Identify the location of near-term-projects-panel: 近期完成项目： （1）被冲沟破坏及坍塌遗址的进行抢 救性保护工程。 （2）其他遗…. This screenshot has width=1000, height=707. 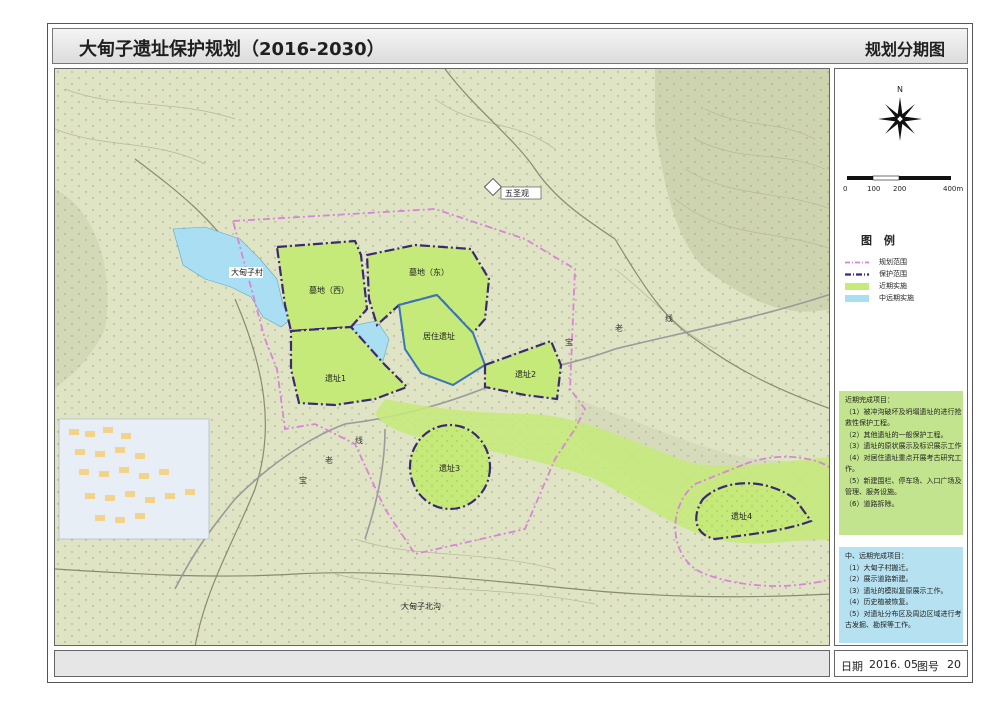
(901, 463).